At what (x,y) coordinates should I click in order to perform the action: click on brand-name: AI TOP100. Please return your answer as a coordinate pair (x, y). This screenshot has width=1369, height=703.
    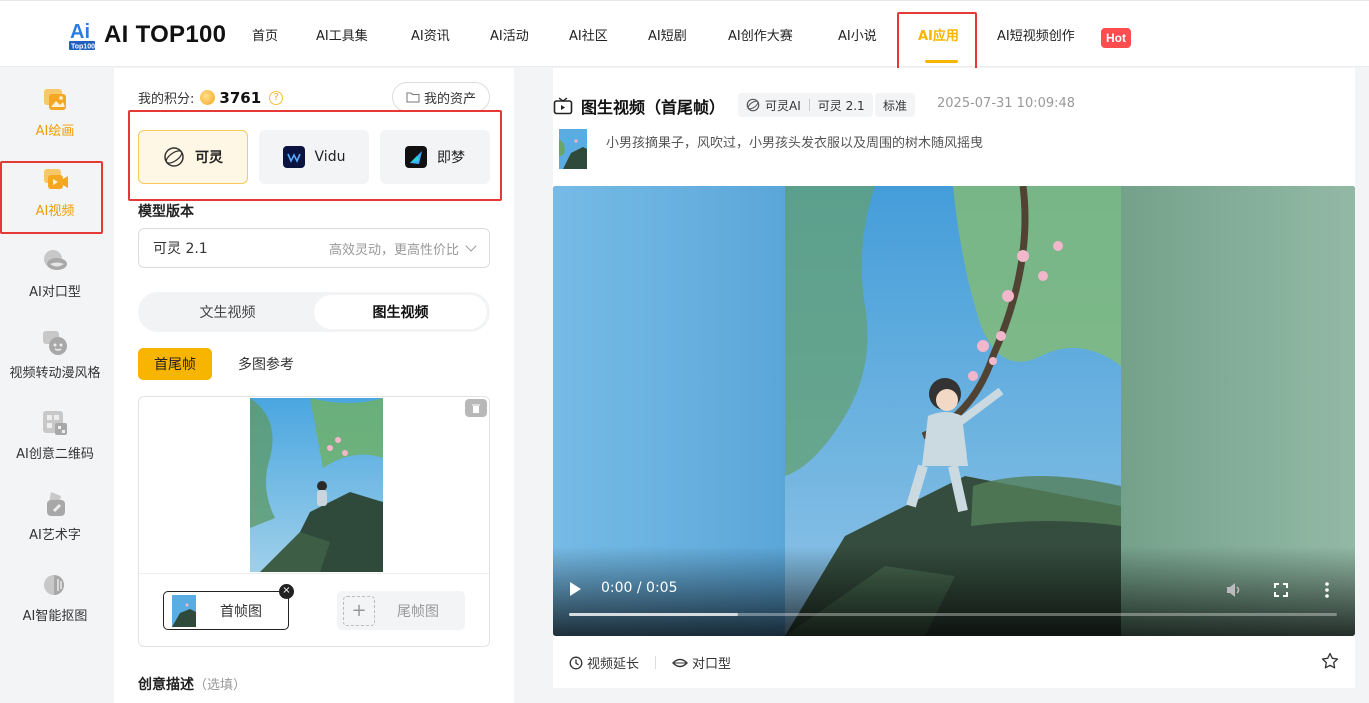
    Looking at the image, I should click on (165, 34).